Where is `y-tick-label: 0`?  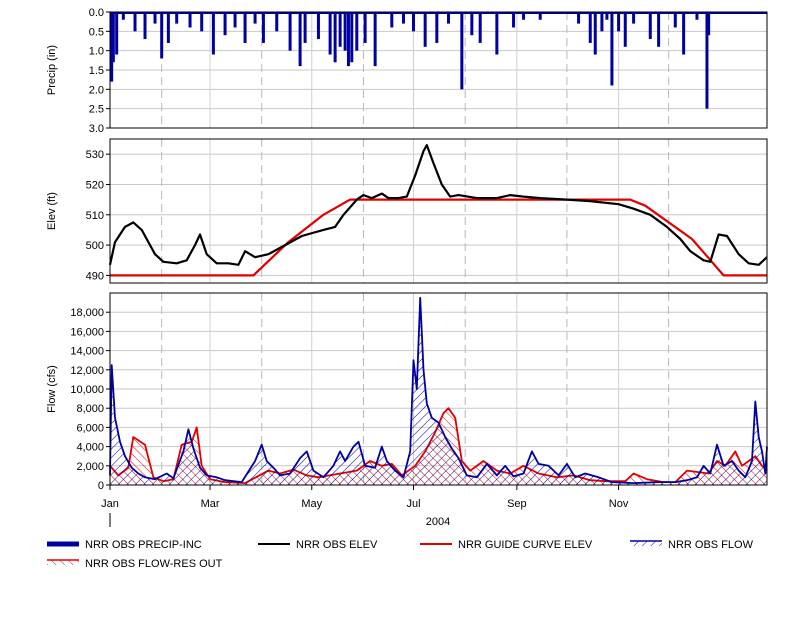
y-tick-label: 0 is located at coordinates (101, 486).